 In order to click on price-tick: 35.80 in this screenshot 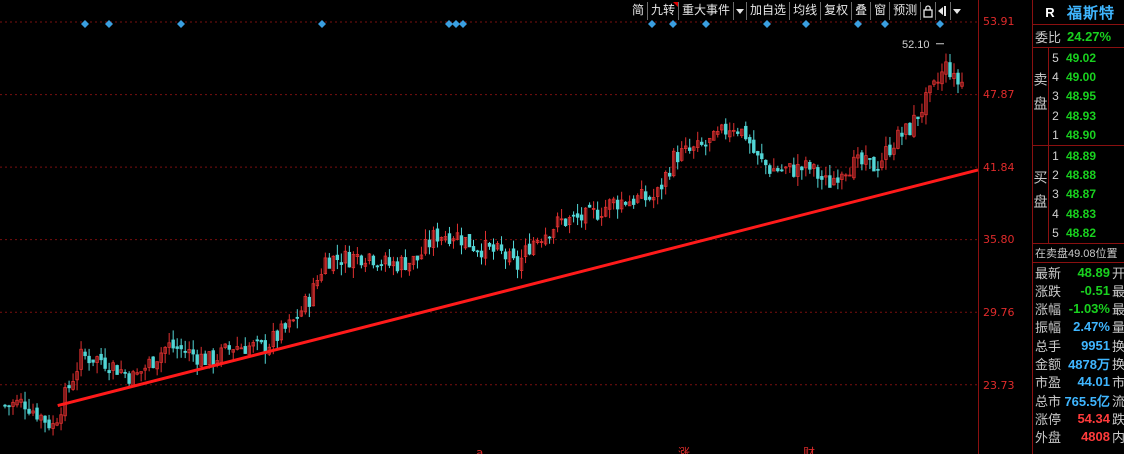, I will do `click(999, 239)`.